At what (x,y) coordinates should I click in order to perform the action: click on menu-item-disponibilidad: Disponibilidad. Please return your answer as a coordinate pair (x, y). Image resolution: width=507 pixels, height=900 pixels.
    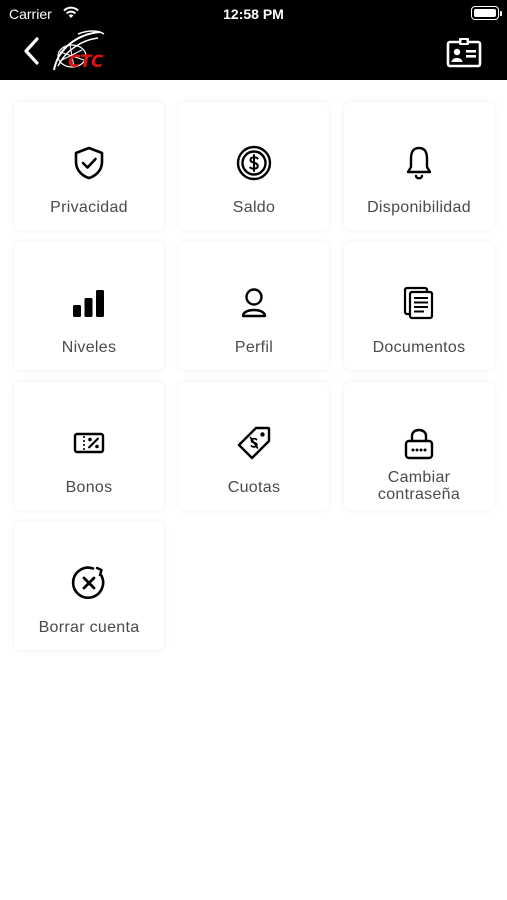
    Looking at the image, I should click on (419, 166).